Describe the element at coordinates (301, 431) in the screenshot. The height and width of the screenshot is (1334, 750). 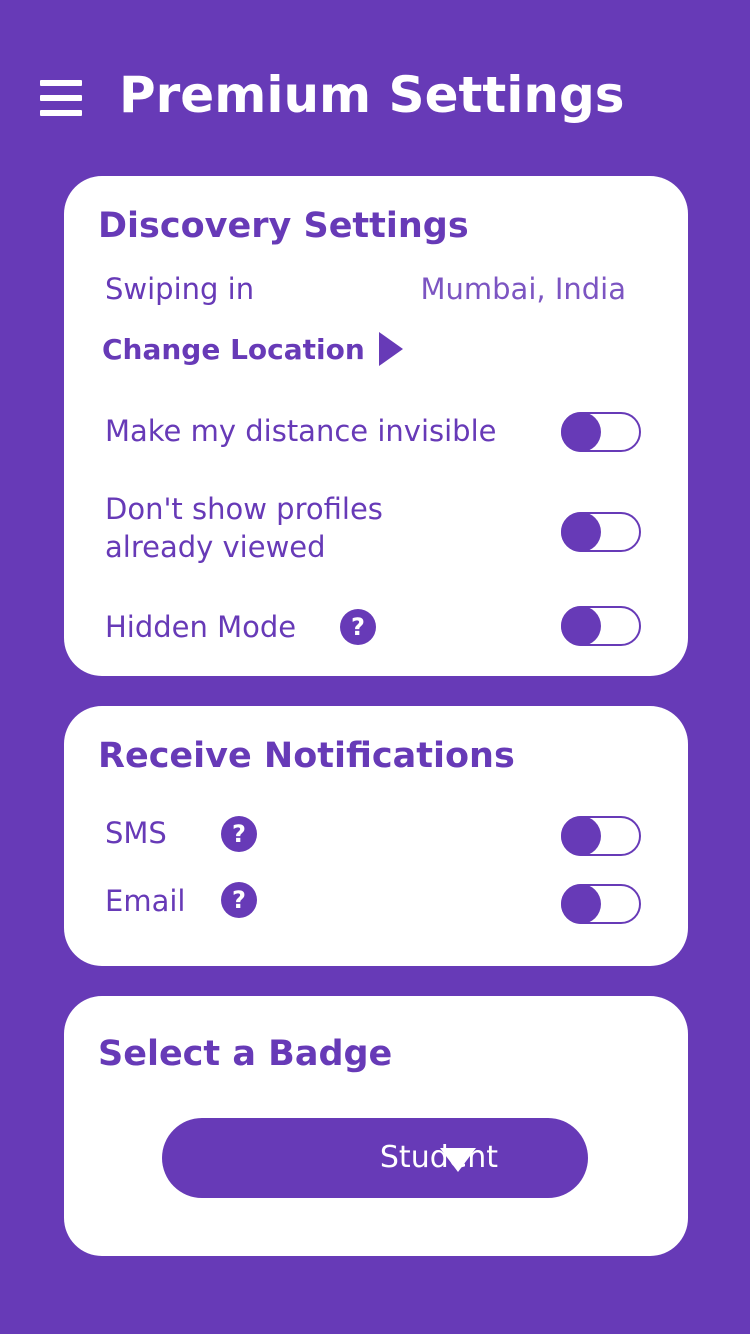
I see `distance-invisible-label: Make my distance invisible` at that location.